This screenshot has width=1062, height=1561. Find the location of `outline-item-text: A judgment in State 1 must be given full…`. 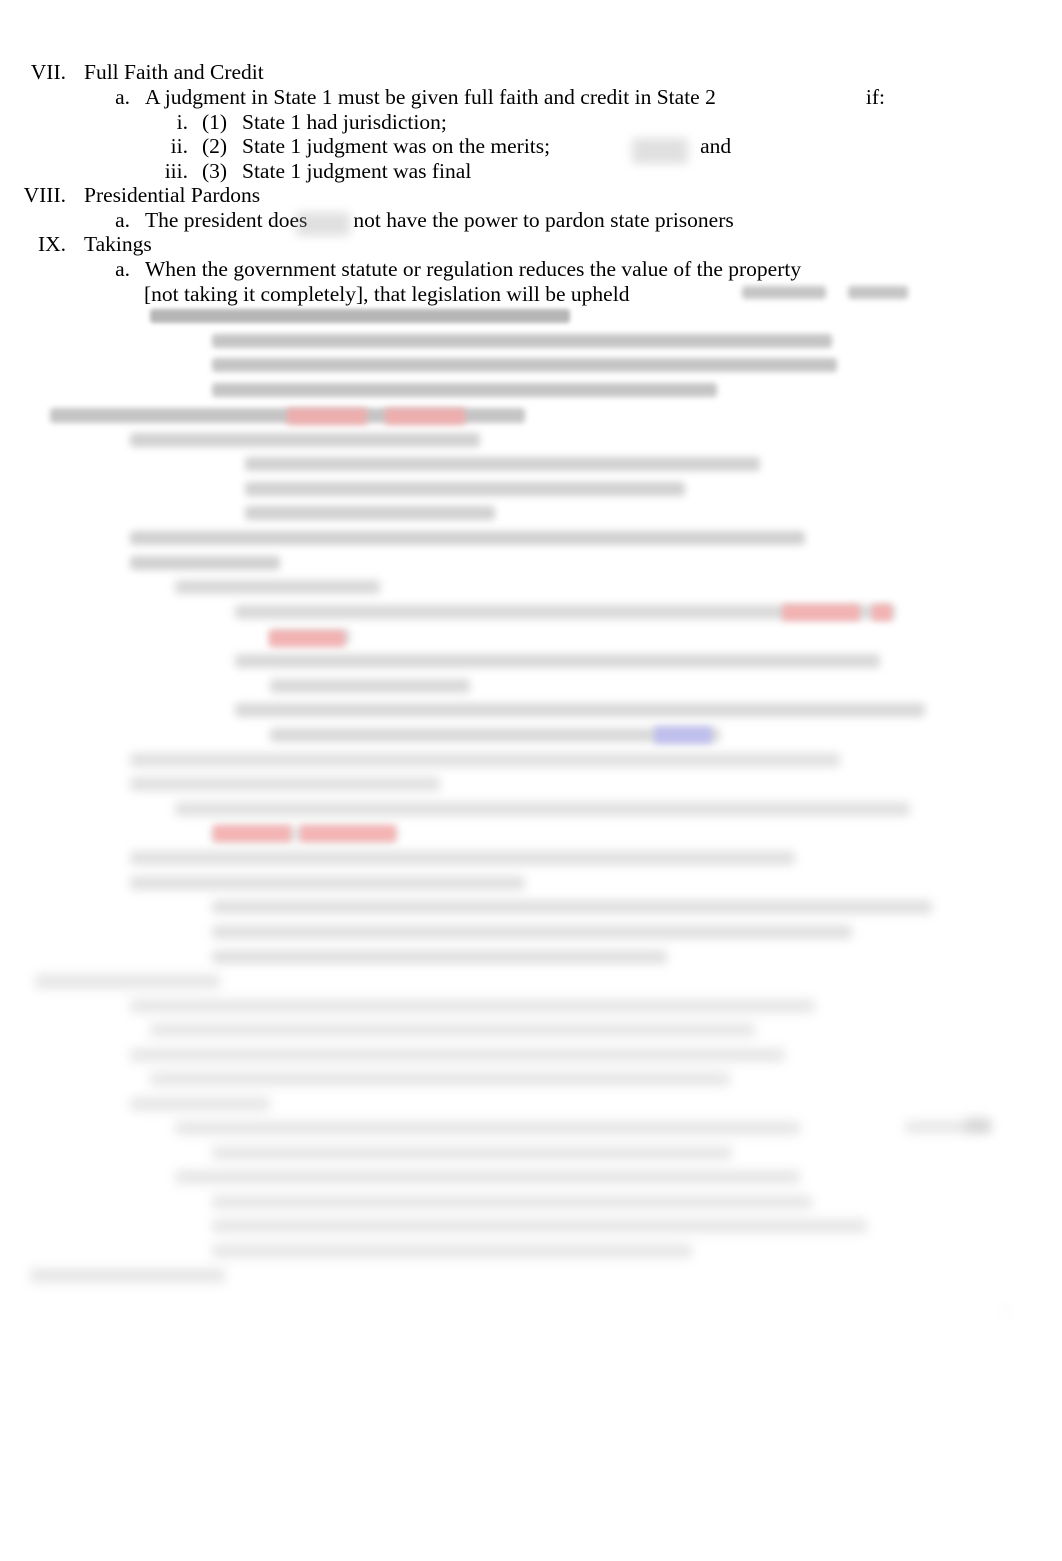

outline-item-text: A judgment in State 1 must be given full… is located at coordinates (430, 97).